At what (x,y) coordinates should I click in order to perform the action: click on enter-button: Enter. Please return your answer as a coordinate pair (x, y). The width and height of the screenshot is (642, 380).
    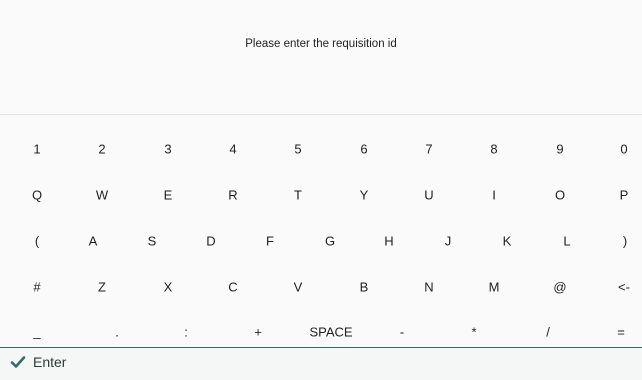
    Looking at the image, I should click on (38, 362).